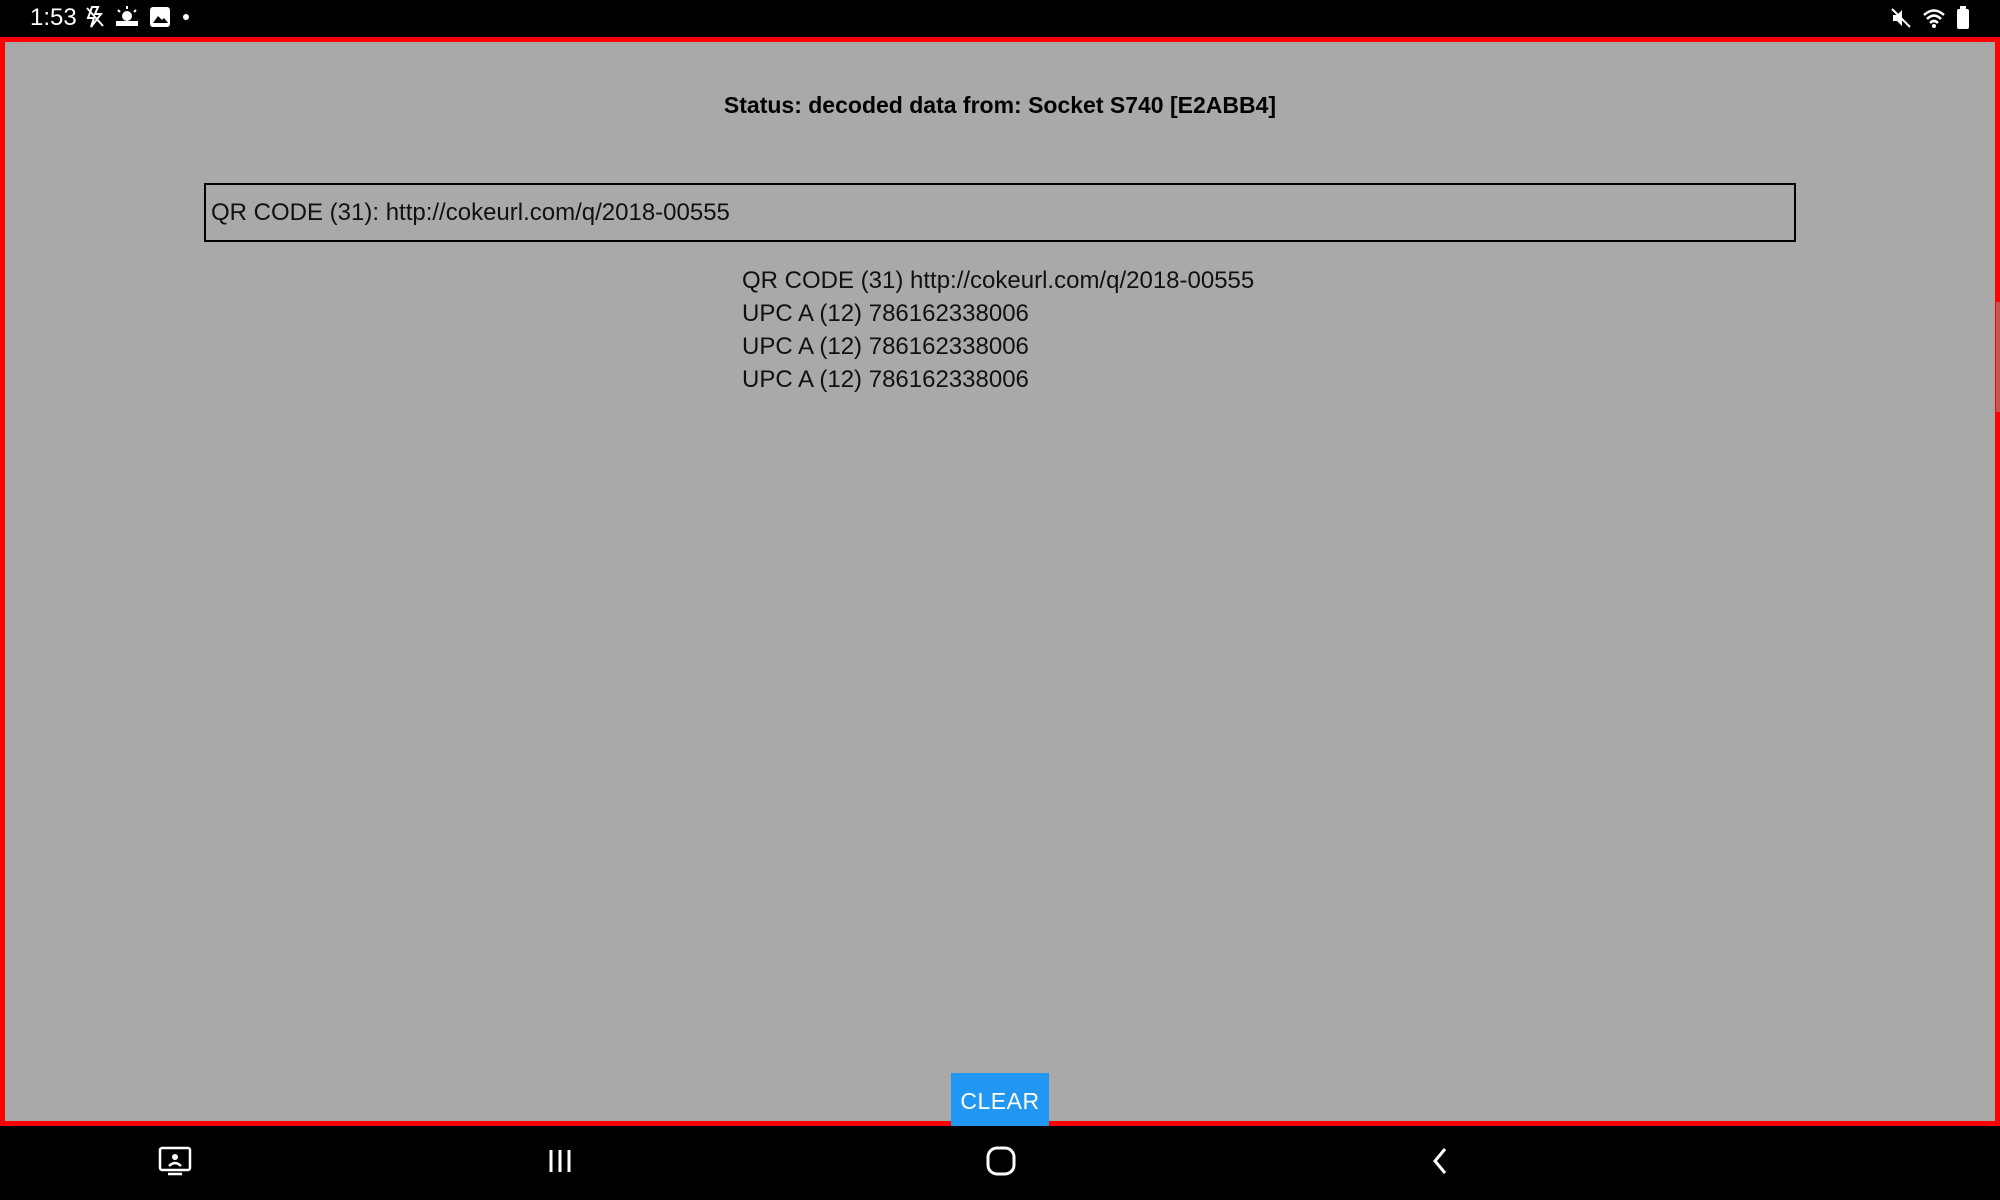 The width and height of the screenshot is (2000, 1200). Describe the element at coordinates (1000, 18) in the screenshot. I see `system-status-bar: 1:53` at that location.